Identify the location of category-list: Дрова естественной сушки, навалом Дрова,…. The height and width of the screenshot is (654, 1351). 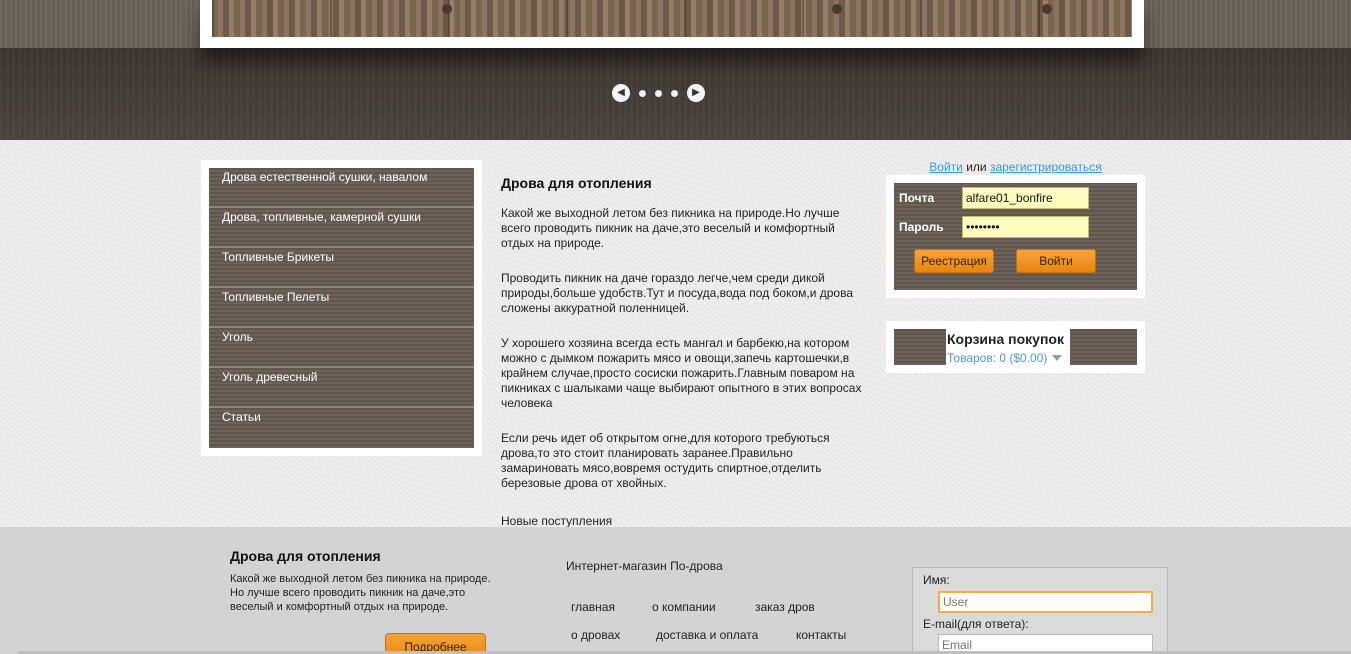
(341, 308).